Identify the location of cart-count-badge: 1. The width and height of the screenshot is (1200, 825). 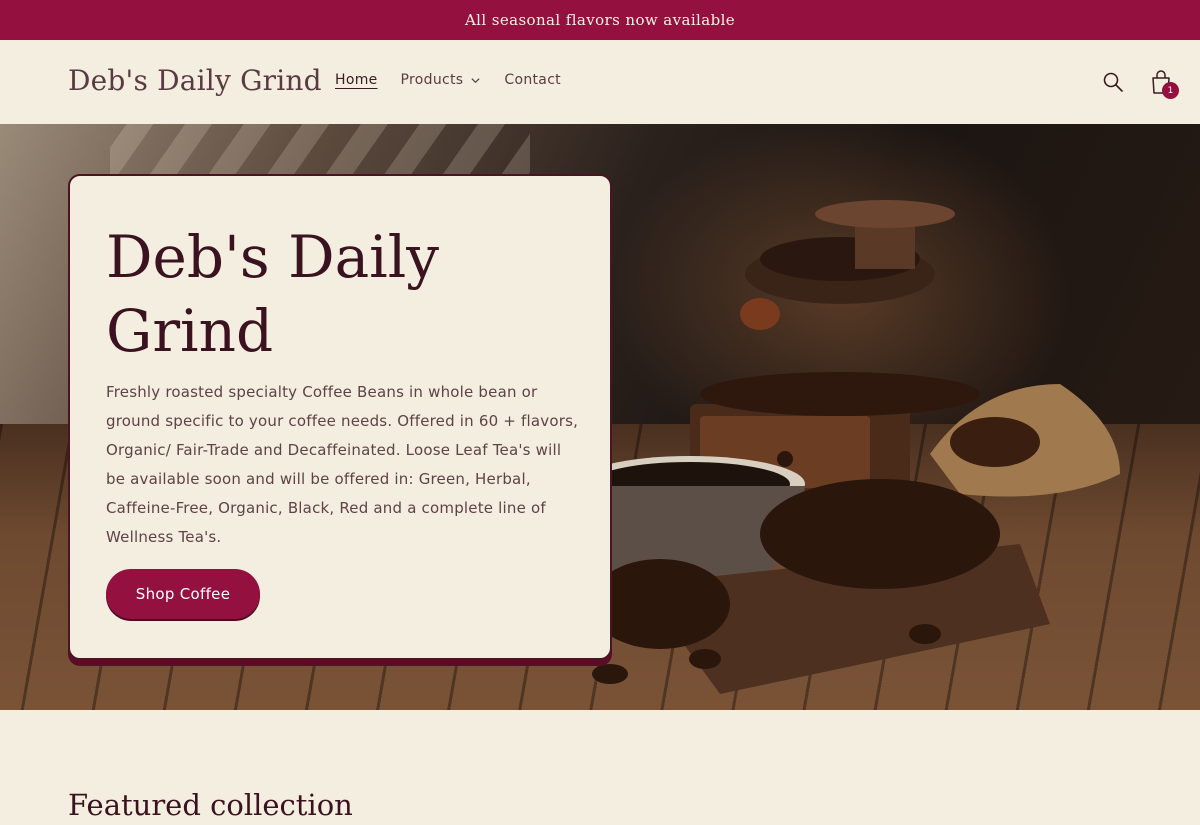
(1170, 90).